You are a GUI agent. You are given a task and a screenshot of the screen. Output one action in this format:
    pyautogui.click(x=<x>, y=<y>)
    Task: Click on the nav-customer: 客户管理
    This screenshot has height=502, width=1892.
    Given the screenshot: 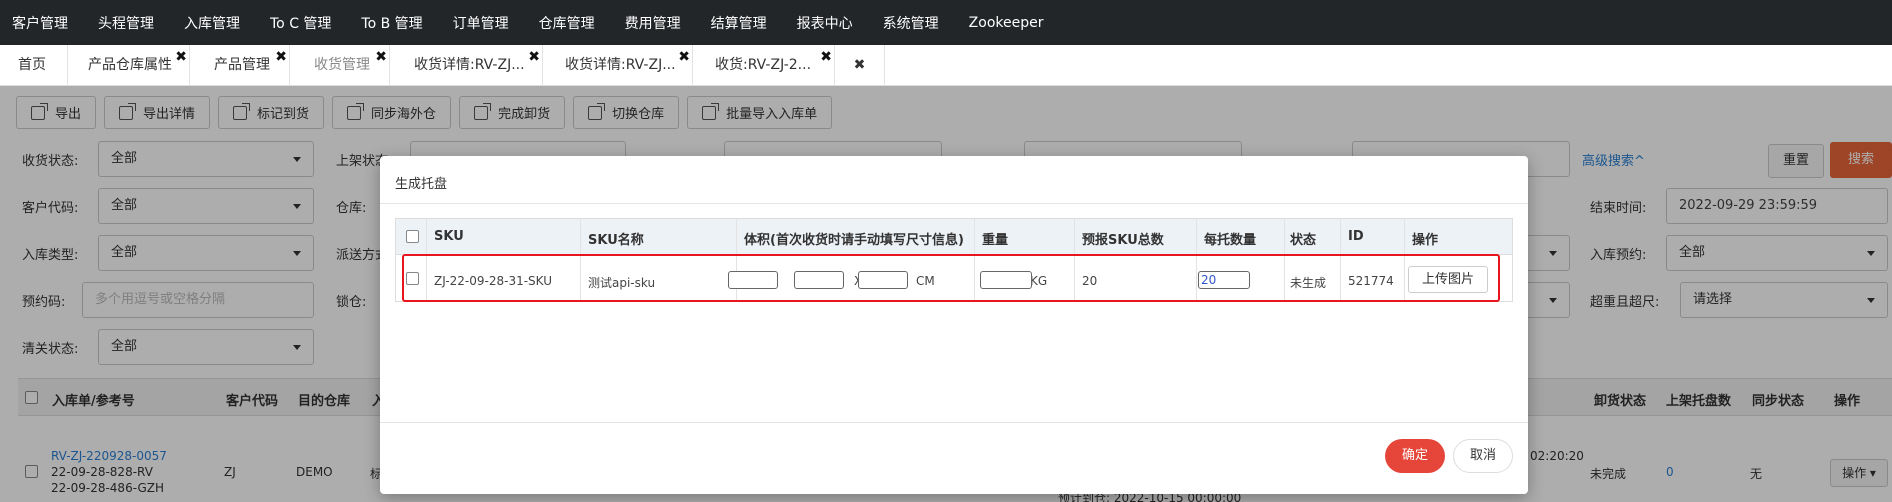 What is the action you would take?
    pyautogui.click(x=40, y=23)
    